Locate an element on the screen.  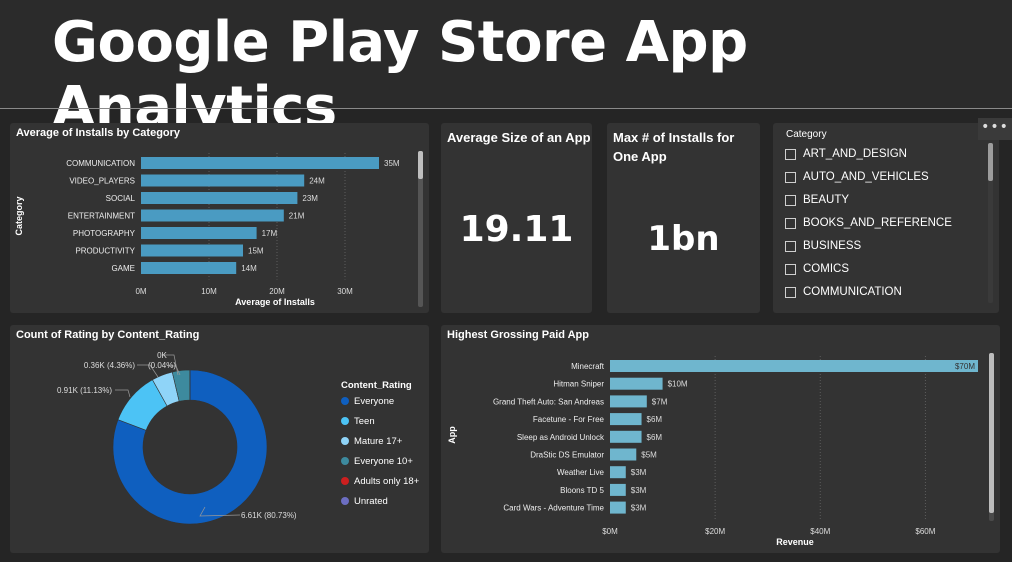
category-label: Minecraft is located at coordinates (588, 366).